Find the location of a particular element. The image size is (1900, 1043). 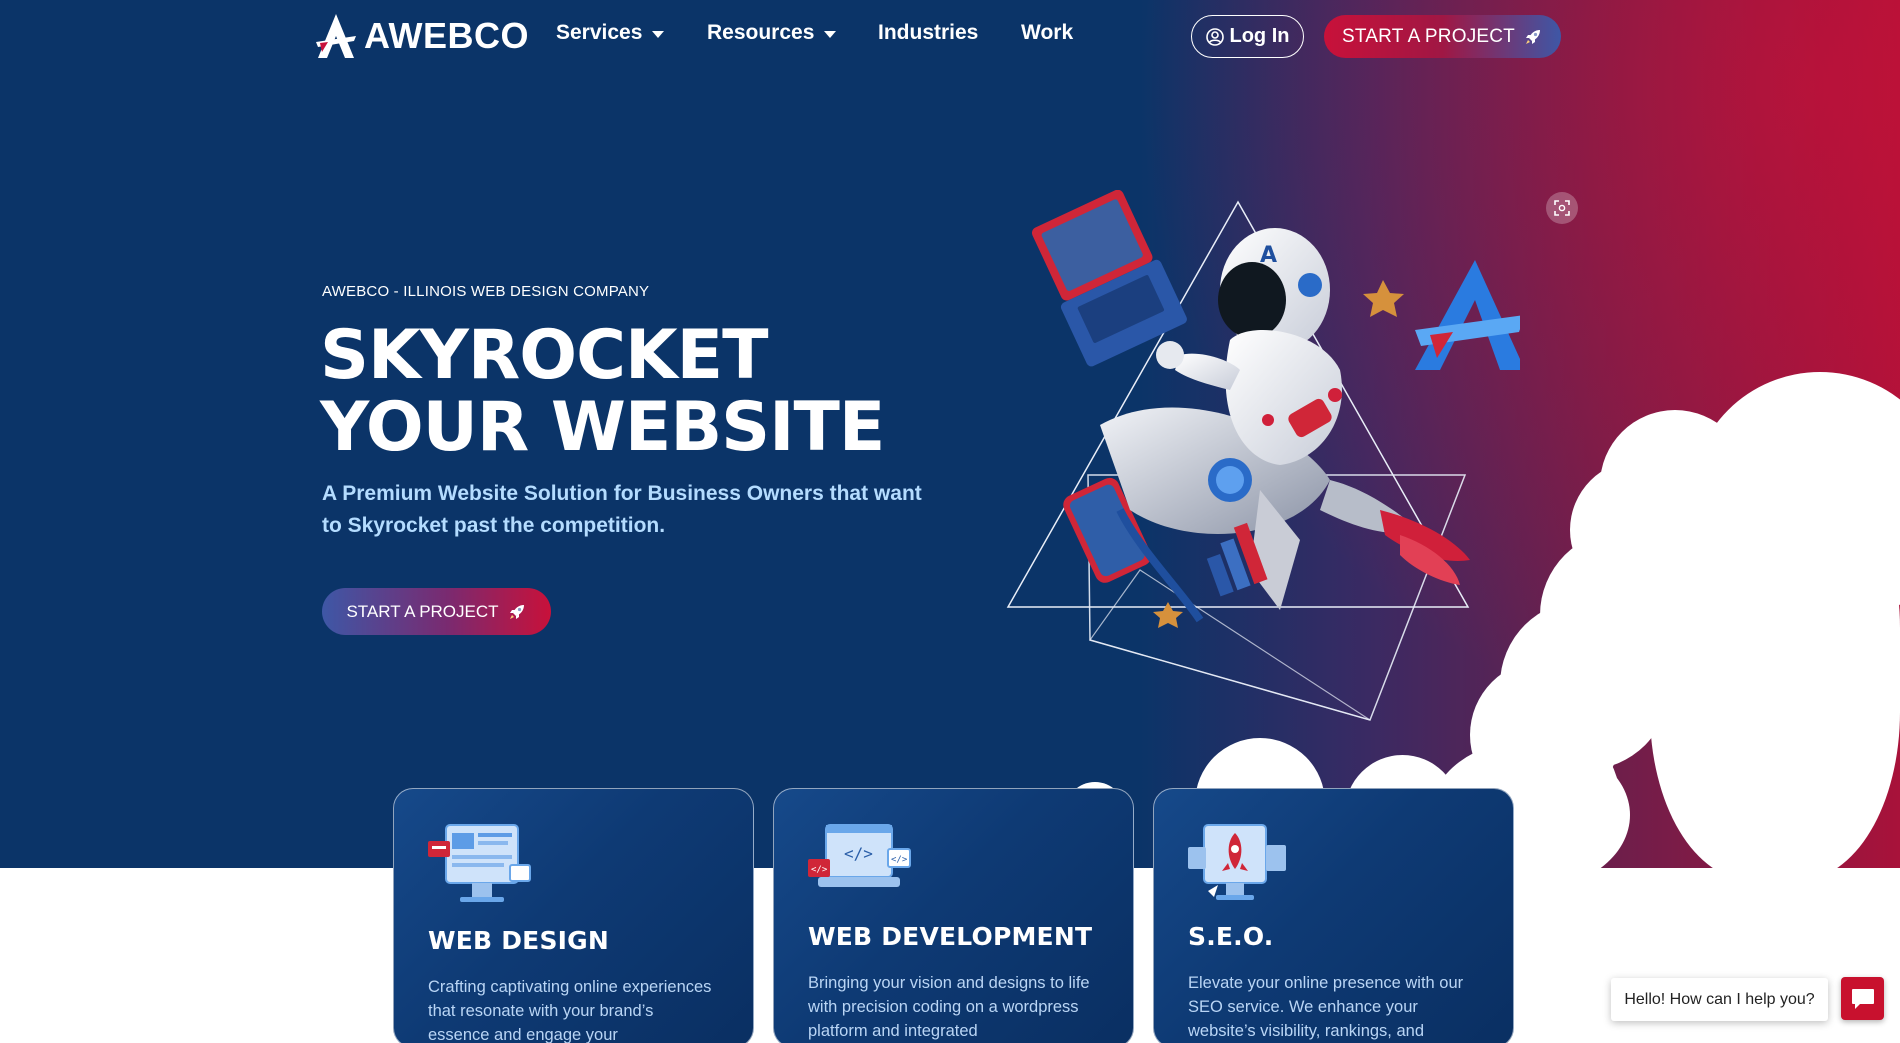

nav-item-resources: Resources is located at coordinates (772, 33).